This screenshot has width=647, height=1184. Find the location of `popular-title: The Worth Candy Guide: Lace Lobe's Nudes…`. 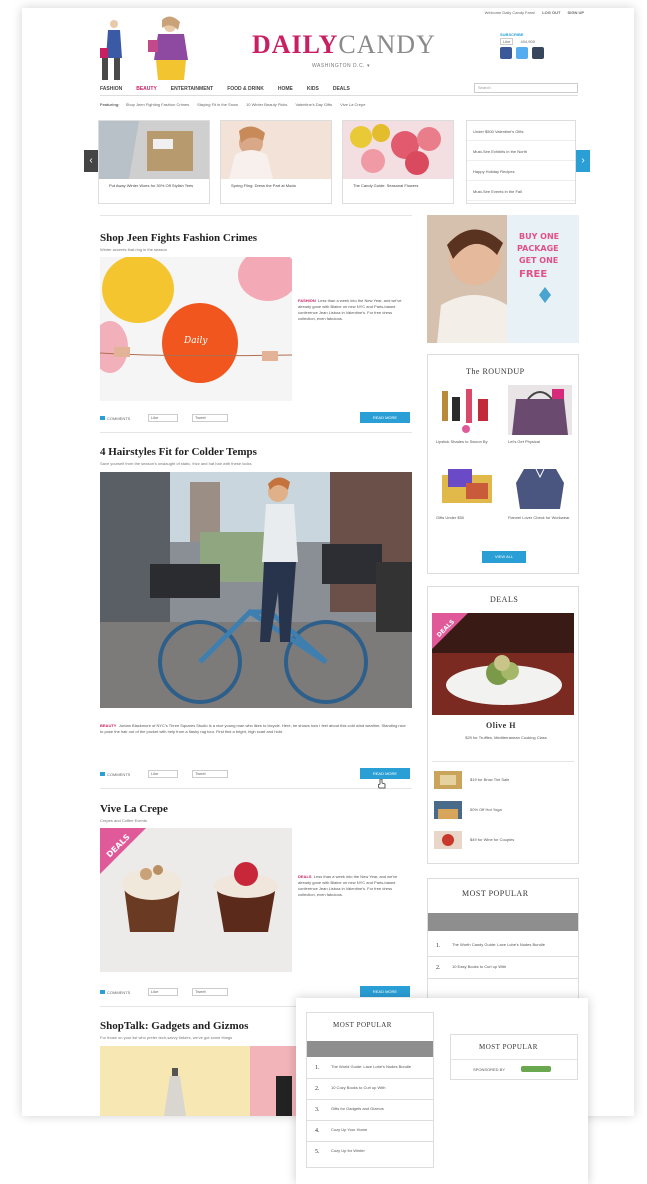

popular-title: The Worth Candy Guide: Lace Lobe's Nudes… is located at coordinates (498, 944).